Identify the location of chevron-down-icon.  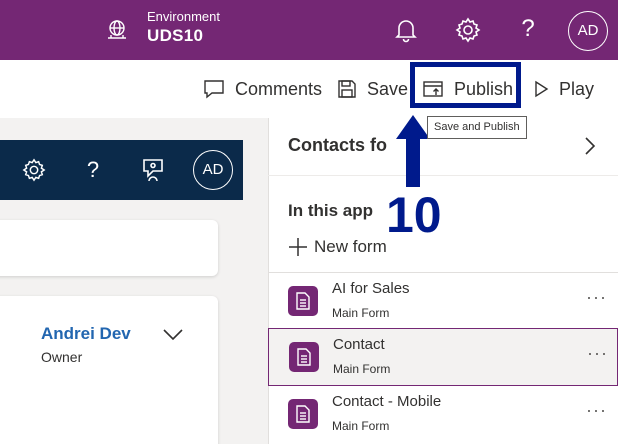
(173, 335).